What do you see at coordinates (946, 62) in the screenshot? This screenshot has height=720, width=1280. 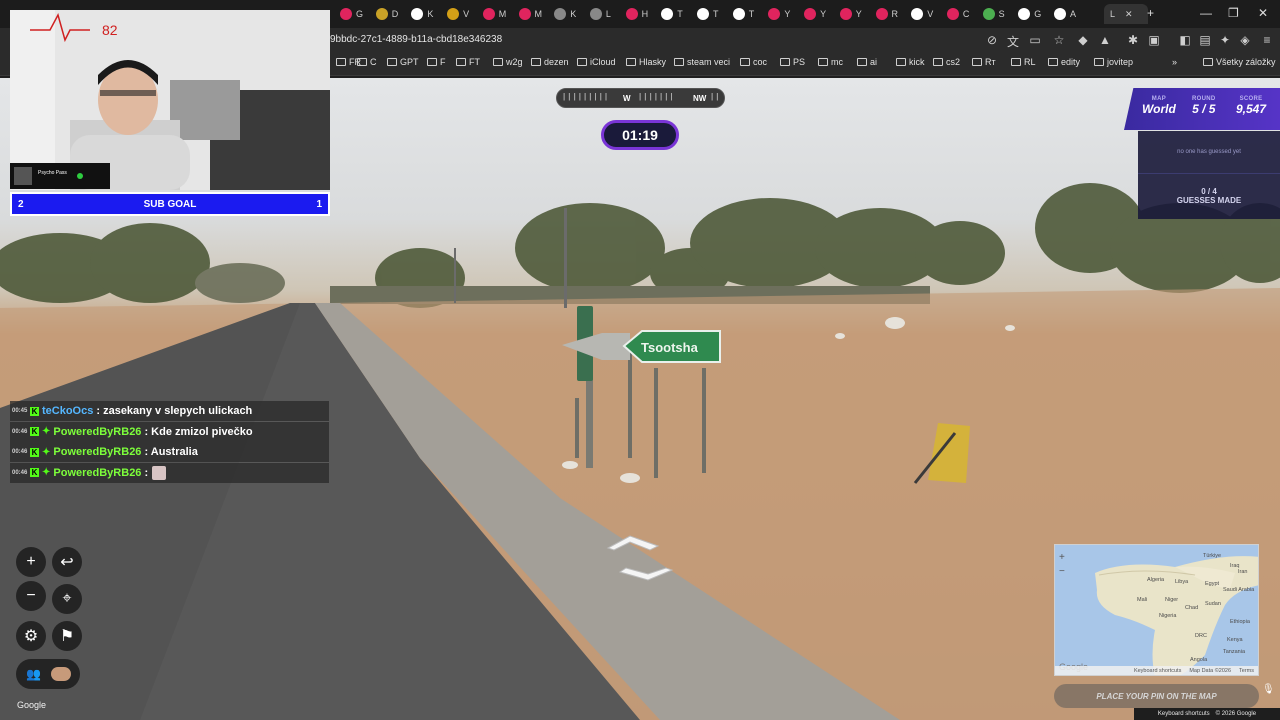 I see `bookmark-item: cs2` at bounding box center [946, 62].